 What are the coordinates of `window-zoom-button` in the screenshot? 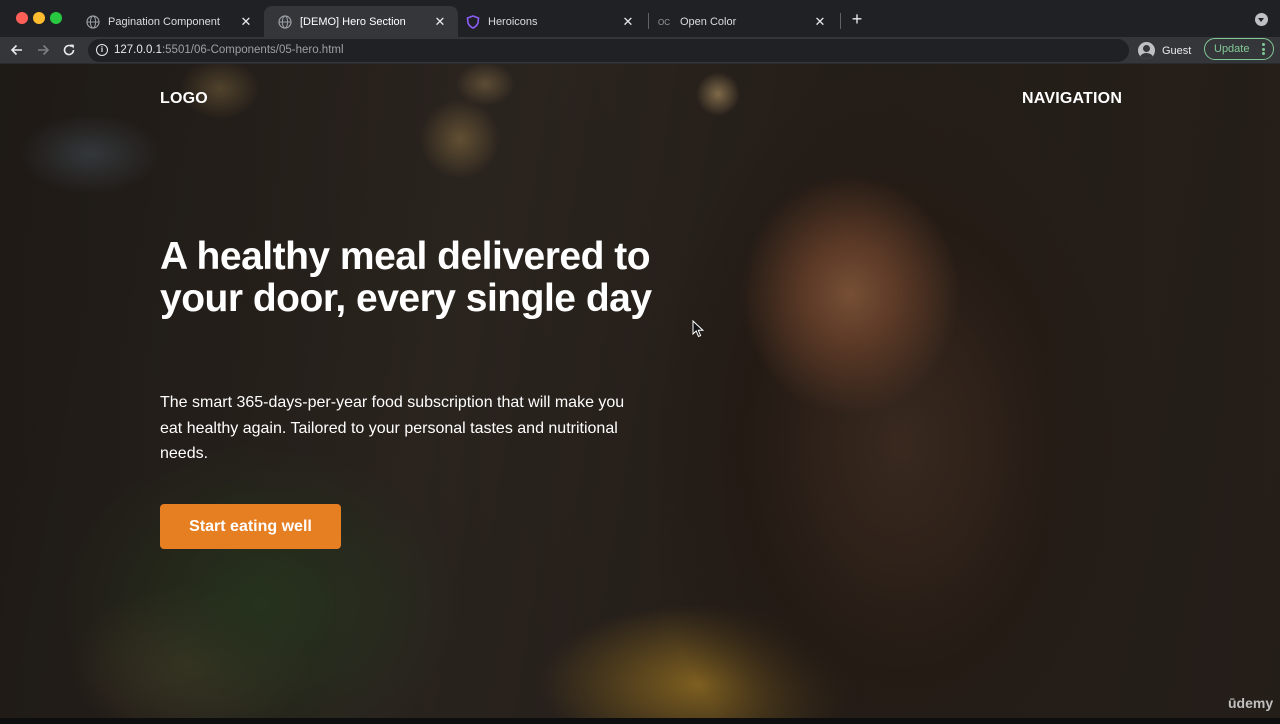 It's located at (56, 18).